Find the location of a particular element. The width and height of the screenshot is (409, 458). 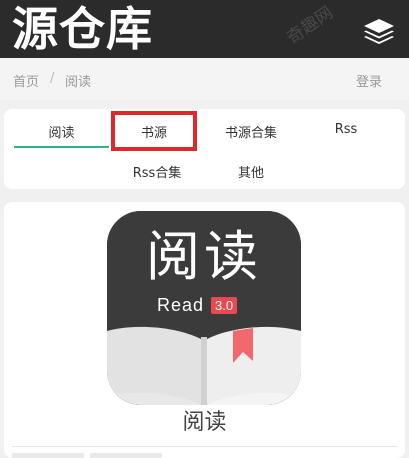

tab-book-source-collections: 书源合集 is located at coordinates (251, 131).